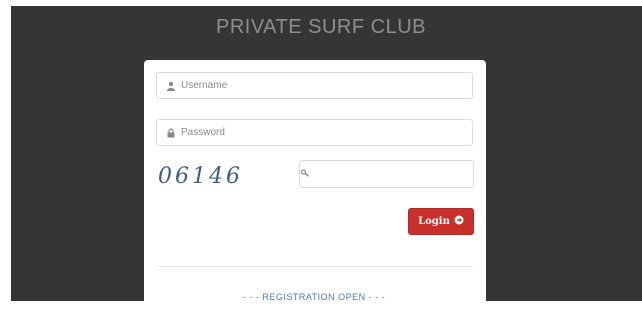 This screenshot has width=642, height=310. Describe the element at coordinates (386, 174) in the screenshot. I see `captcha-input` at that location.